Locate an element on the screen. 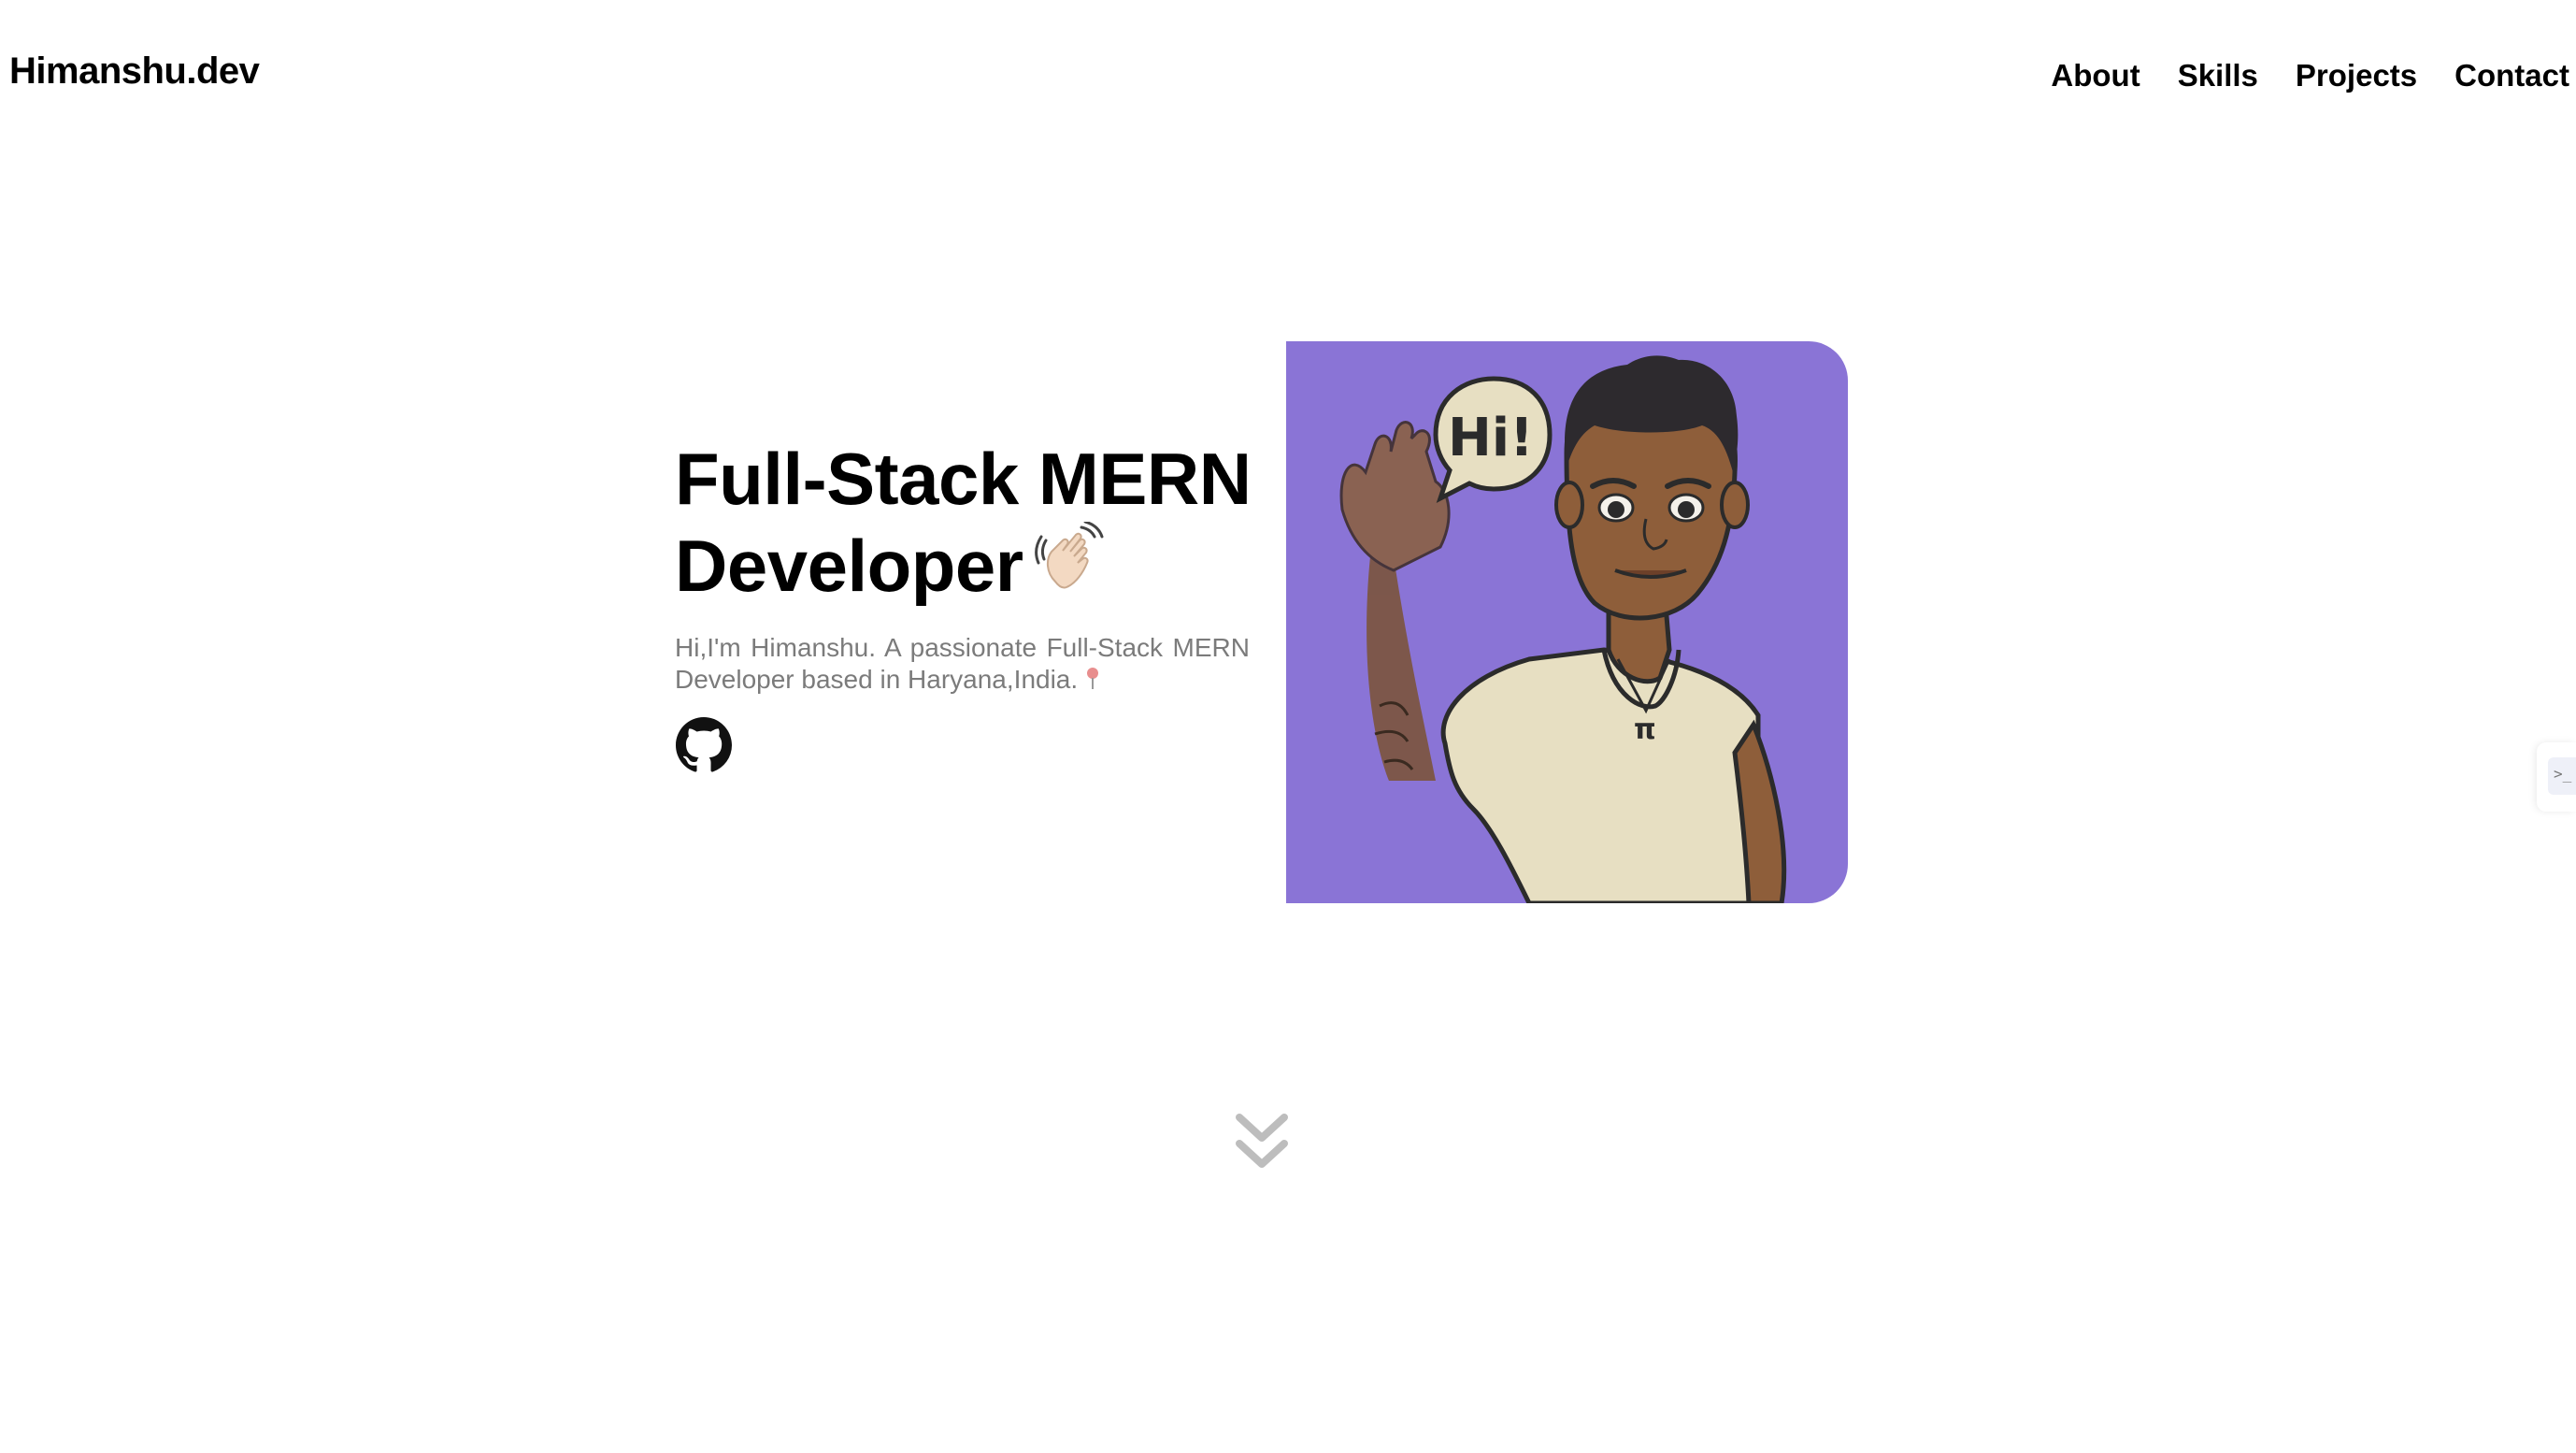  waving-hand-icon is located at coordinates (1071, 566).